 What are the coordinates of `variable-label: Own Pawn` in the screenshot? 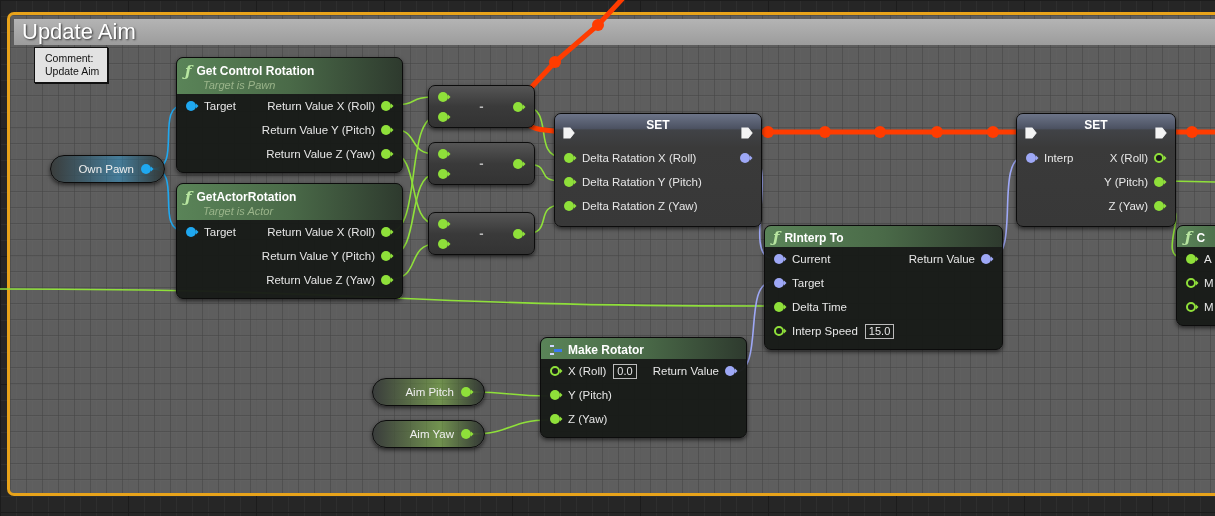 It's located at (106, 169).